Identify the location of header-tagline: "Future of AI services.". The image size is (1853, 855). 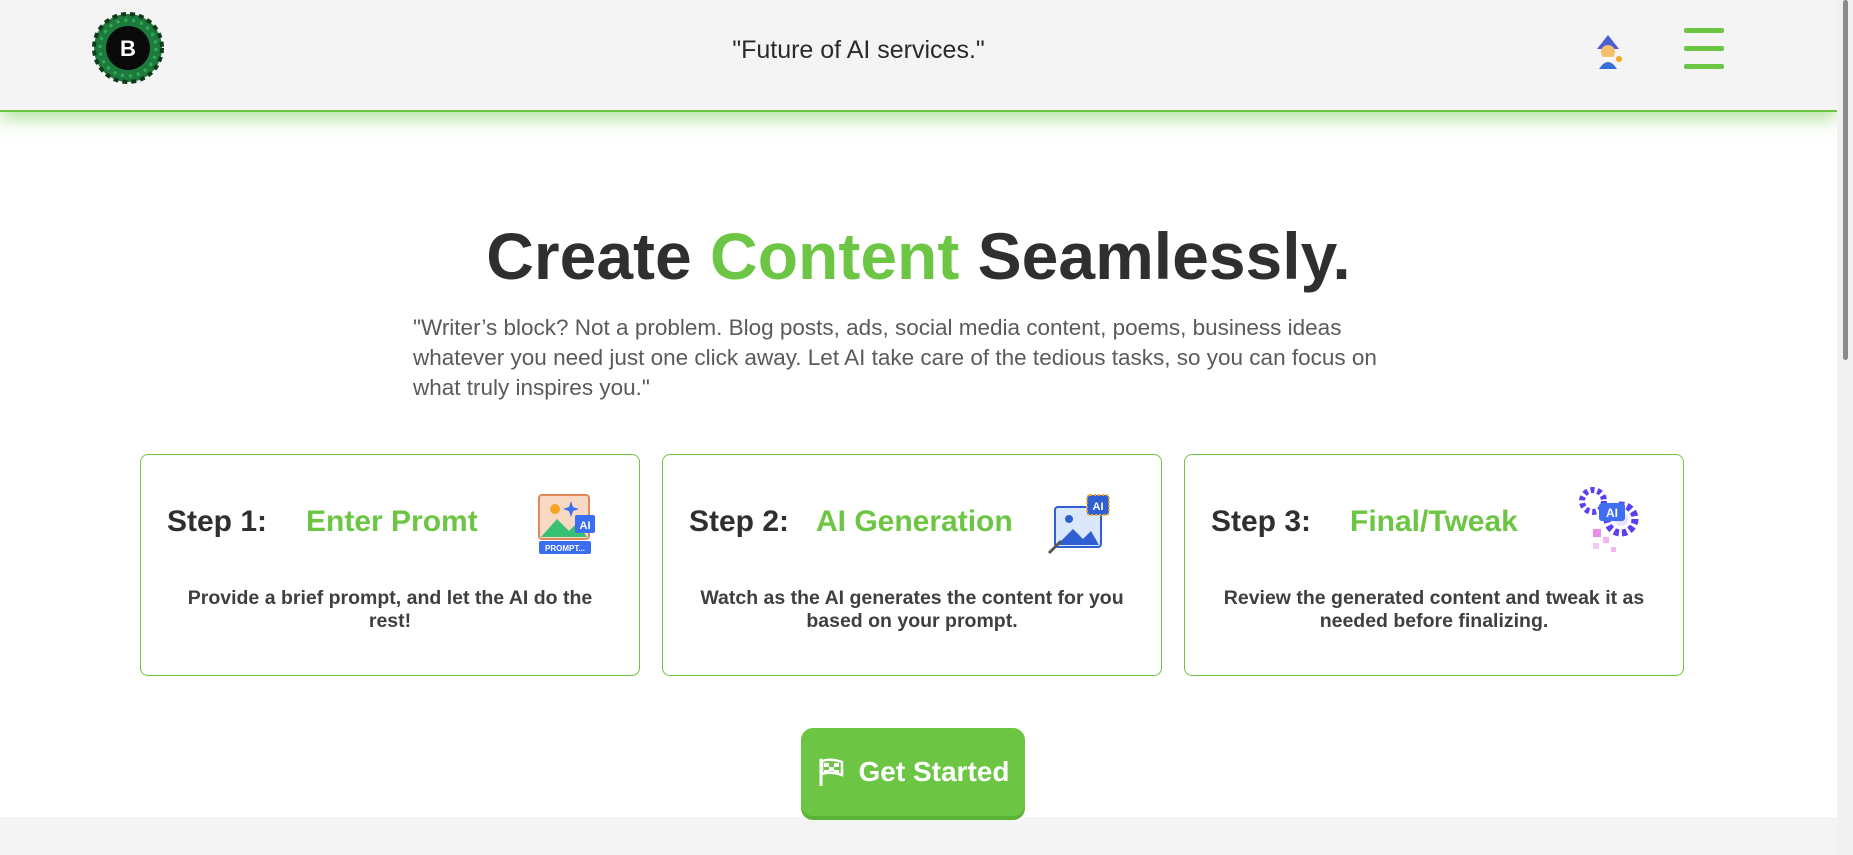
(858, 50).